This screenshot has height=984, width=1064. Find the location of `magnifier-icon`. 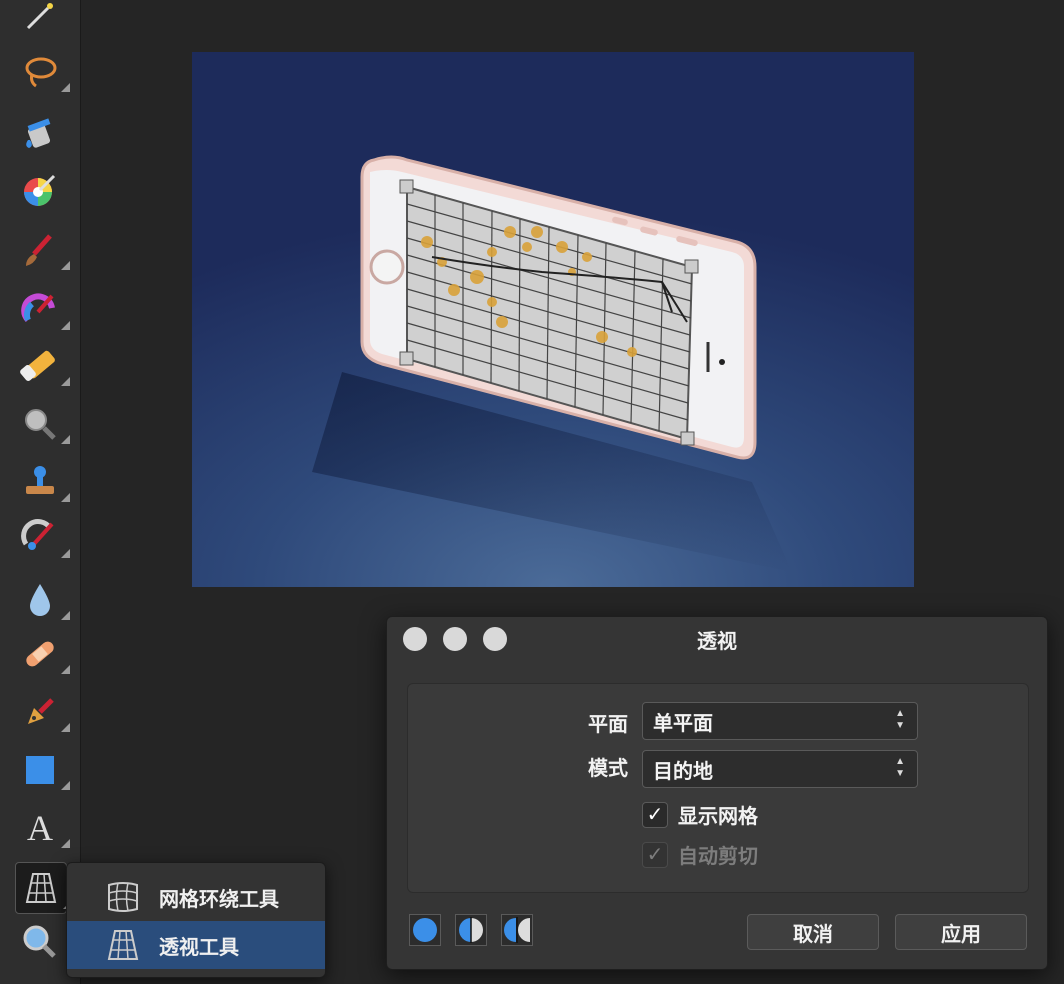

magnifier-icon is located at coordinates (39, 941).